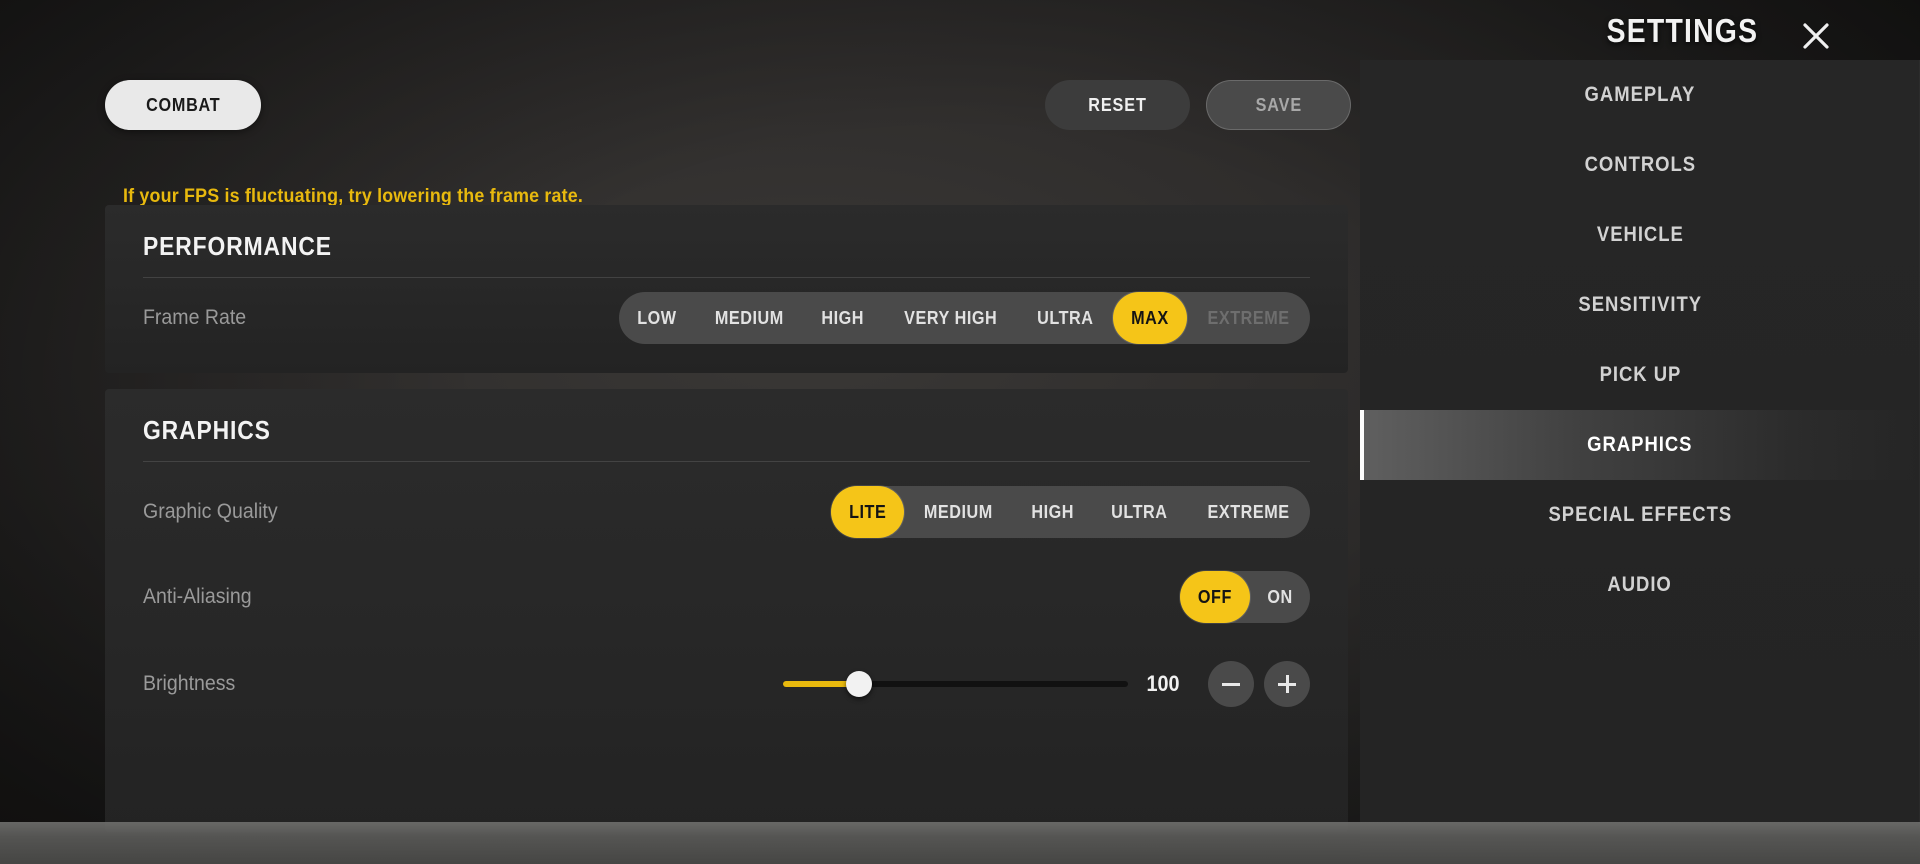  What do you see at coordinates (1682, 30) in the screenshot?
I see `page-title: SETTINGS` at bounding box center [1682, 30].